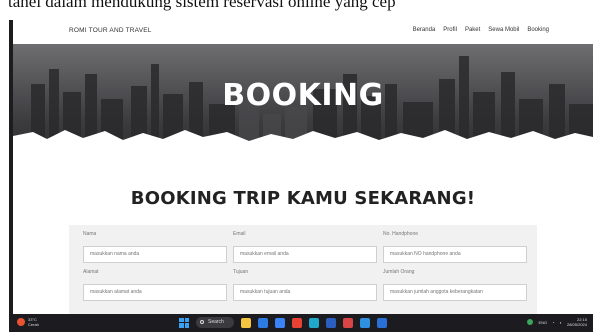 The image size is (593, 332). Describe the element at coordinates (90, 234) in the screenshot. I see `nama-label: Nama` at that location.